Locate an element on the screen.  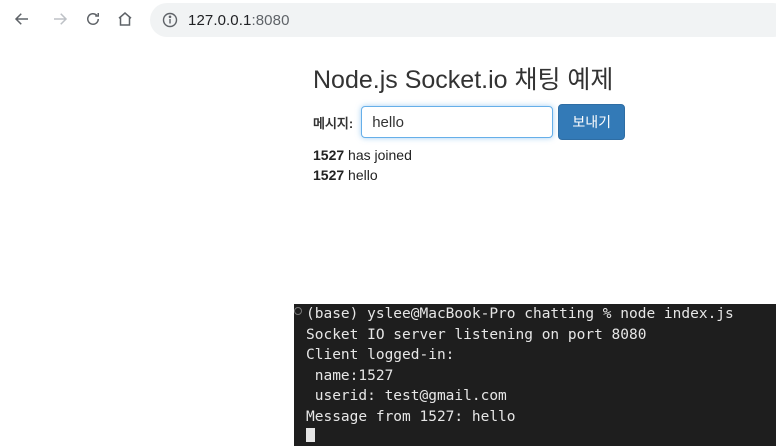
home-button is located at coordinates (125, 19).